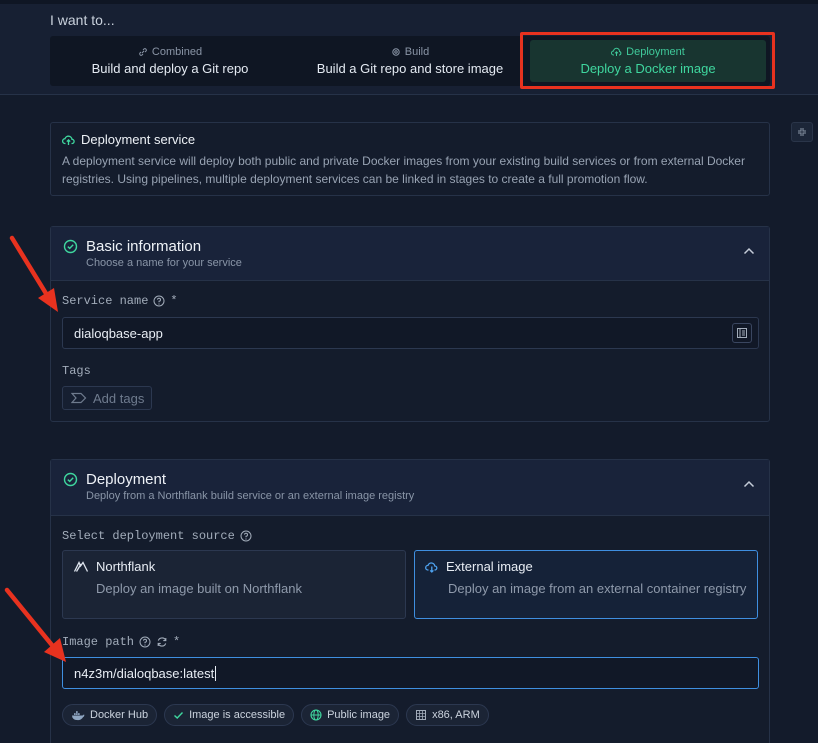 Image resolution: width=818 pixels, height=743 pixels. What do you see at coordinates (126, 566) in the screenshot?
I see `source-title: Northflank` at bounding box center [126, 566].